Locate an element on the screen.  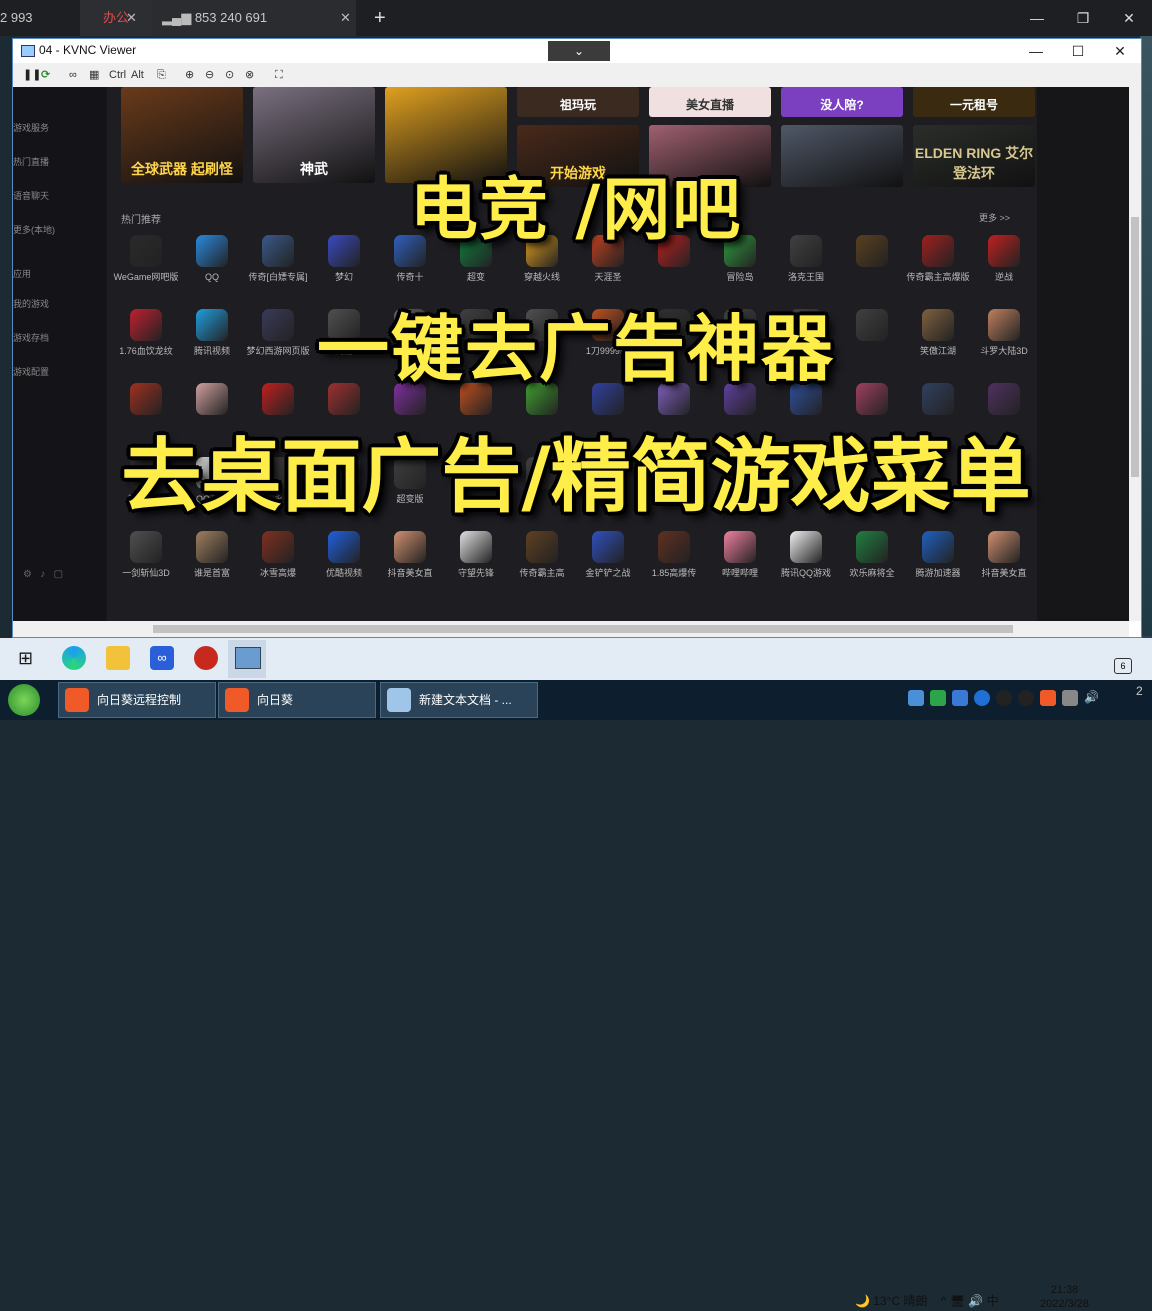
banner-label: 美女直播 is located at coordinates (709, 105).